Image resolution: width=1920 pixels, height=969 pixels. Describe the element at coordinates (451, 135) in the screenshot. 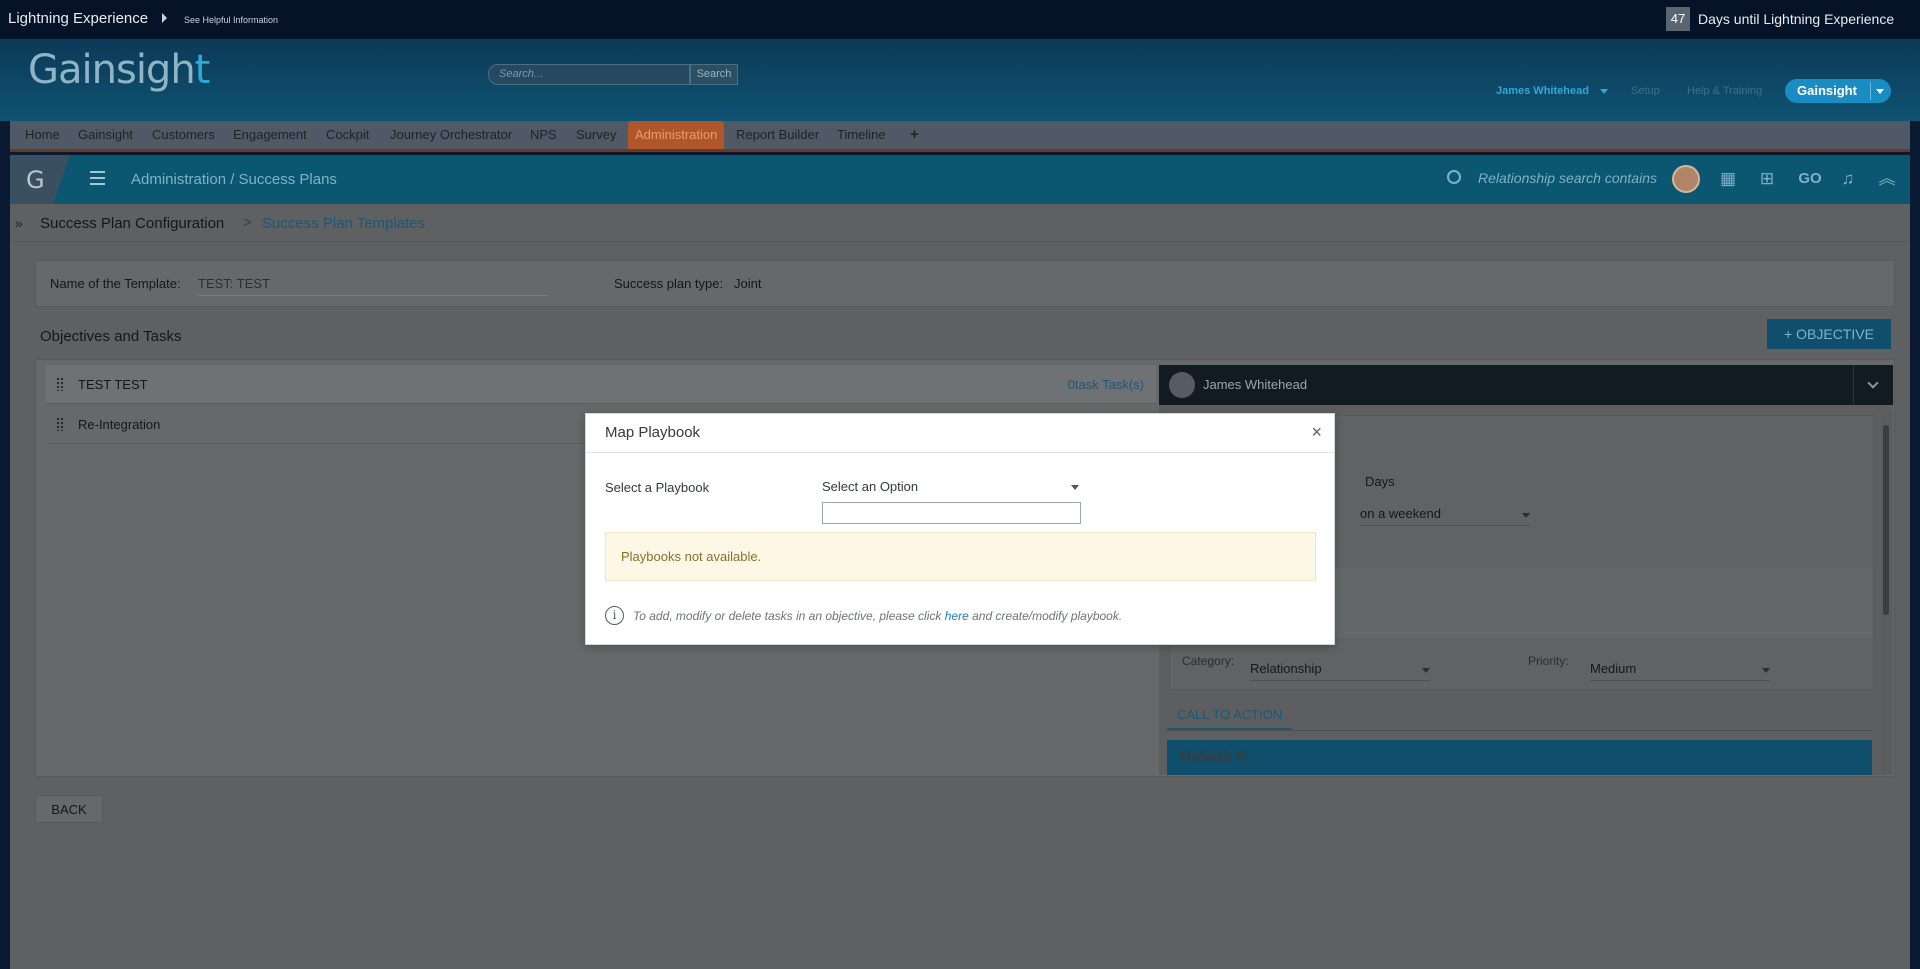

I see `tab-journey-orchestrator: Journey Orchestrator` at that location.